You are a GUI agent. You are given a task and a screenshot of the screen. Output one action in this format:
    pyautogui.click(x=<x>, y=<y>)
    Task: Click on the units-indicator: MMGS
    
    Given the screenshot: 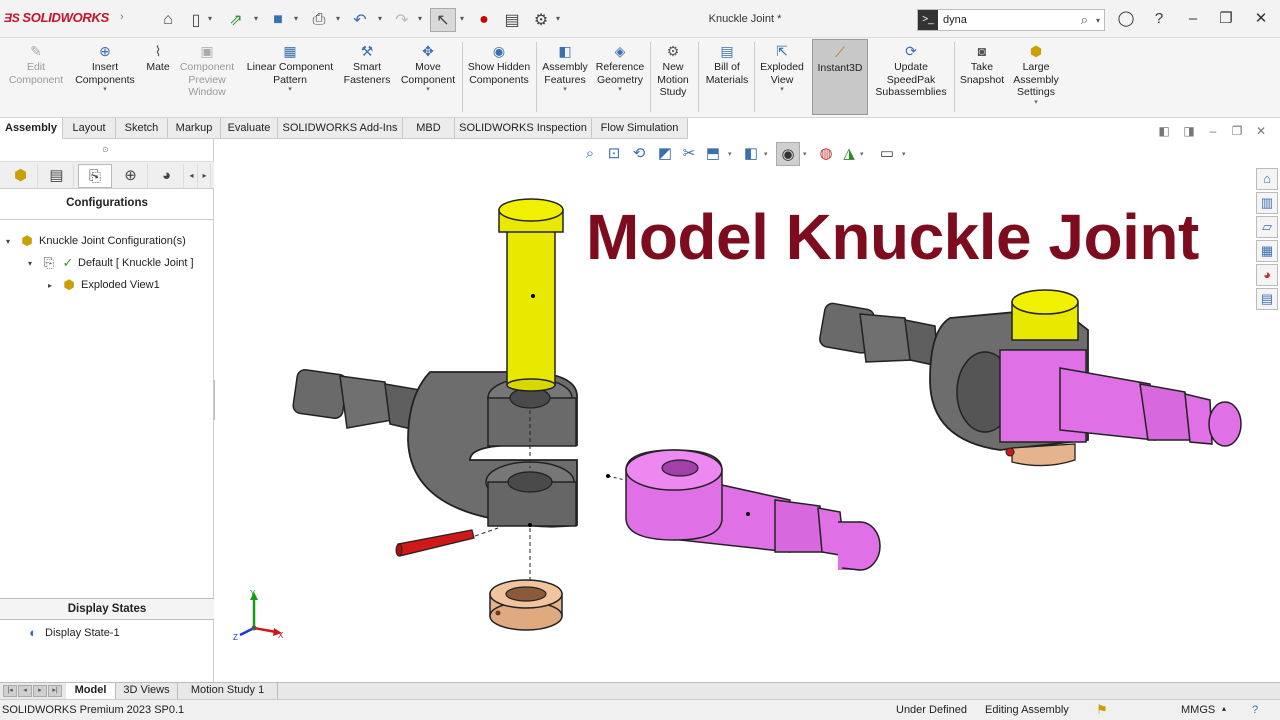 What is the action you would take?
    pyautogui.click(x=1198, y=710)
    